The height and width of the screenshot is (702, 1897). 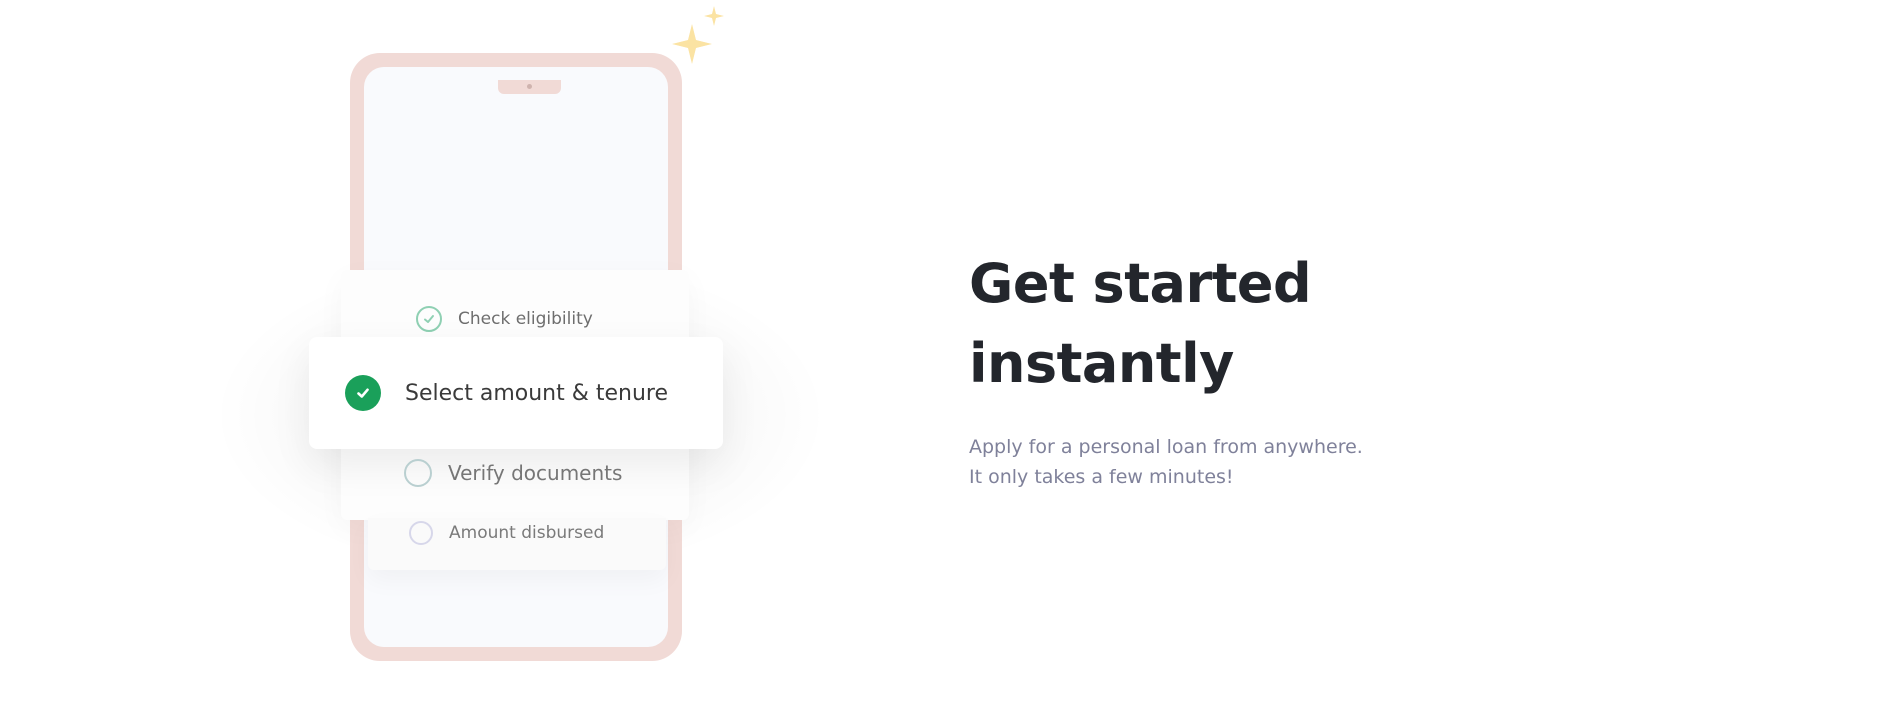 I want to click on step-verify-documents: Verify documents, so click(x=513, y=473).